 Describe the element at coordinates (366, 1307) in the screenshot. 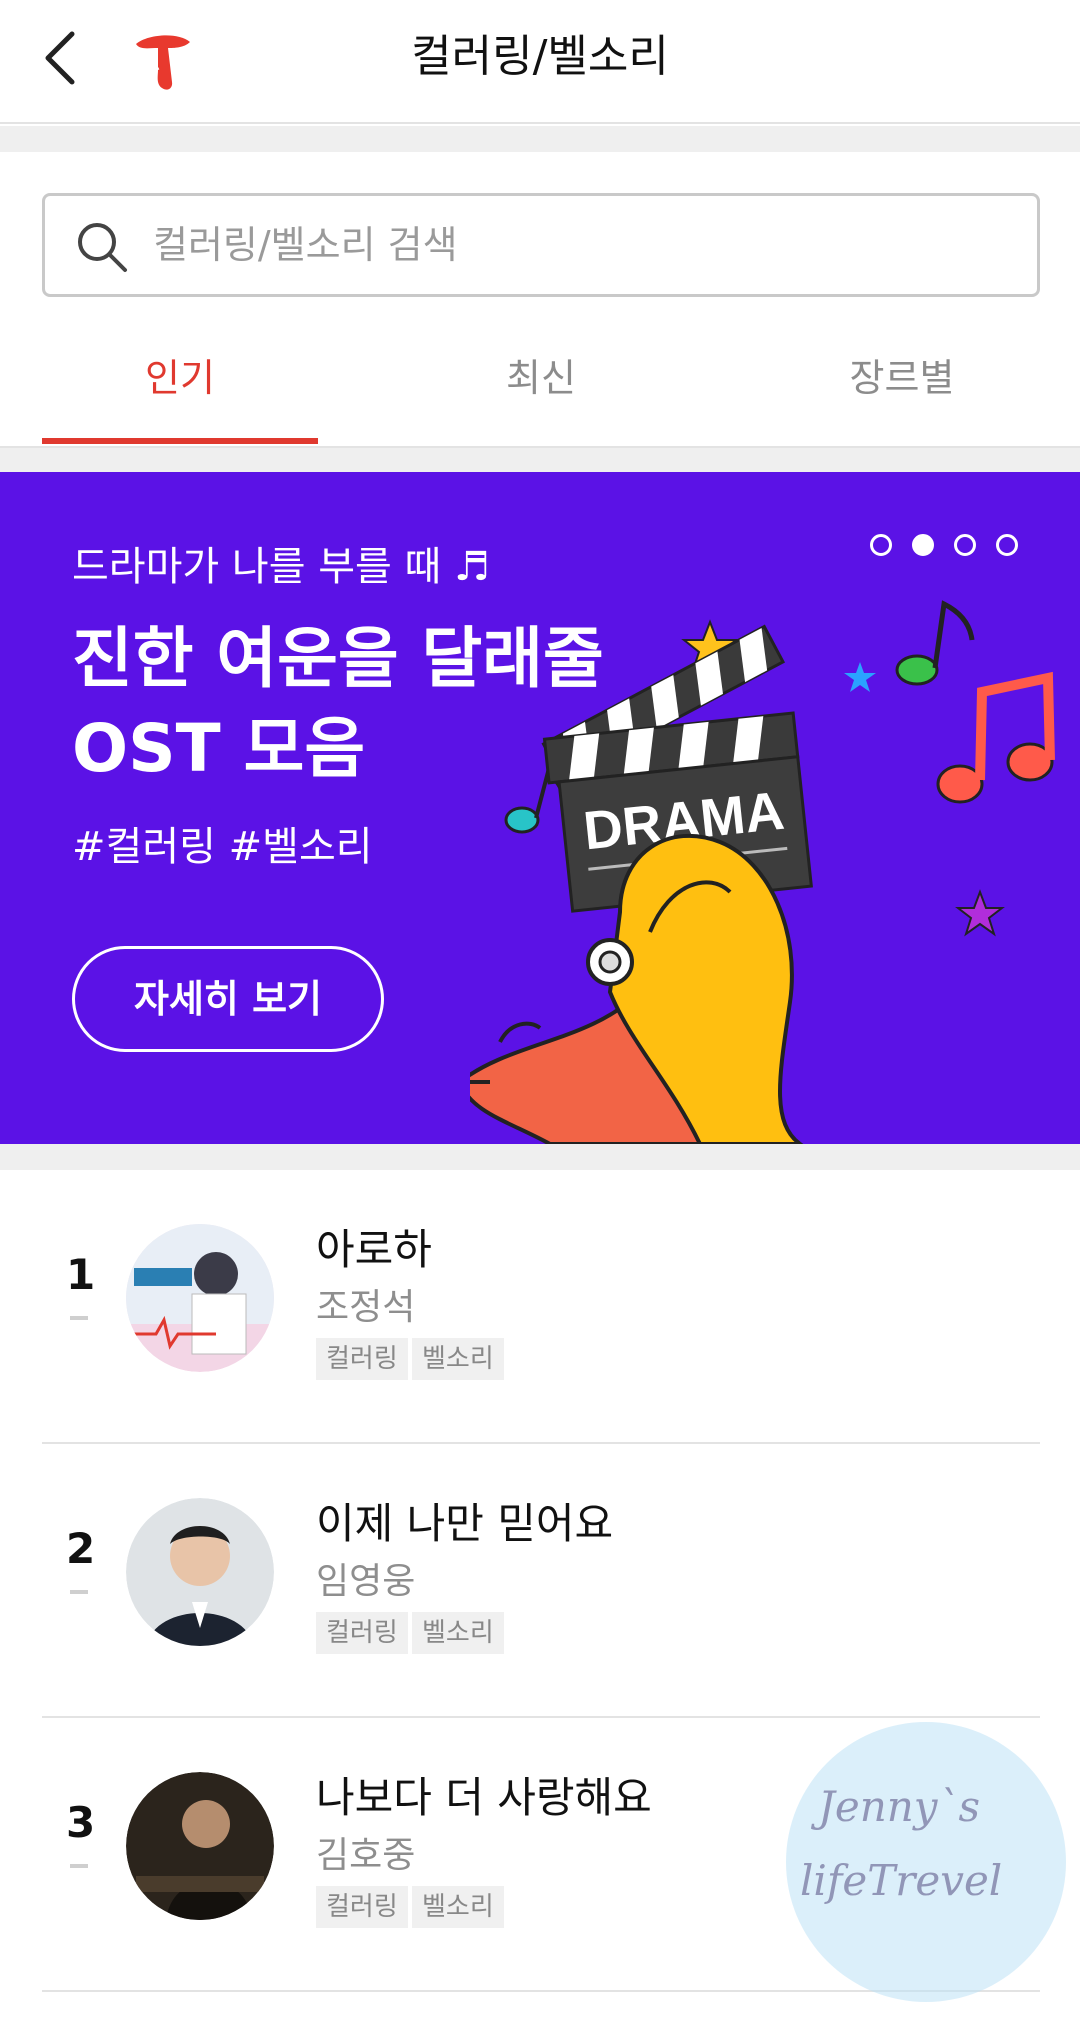

I see `artist-name: 조정석` at that location.